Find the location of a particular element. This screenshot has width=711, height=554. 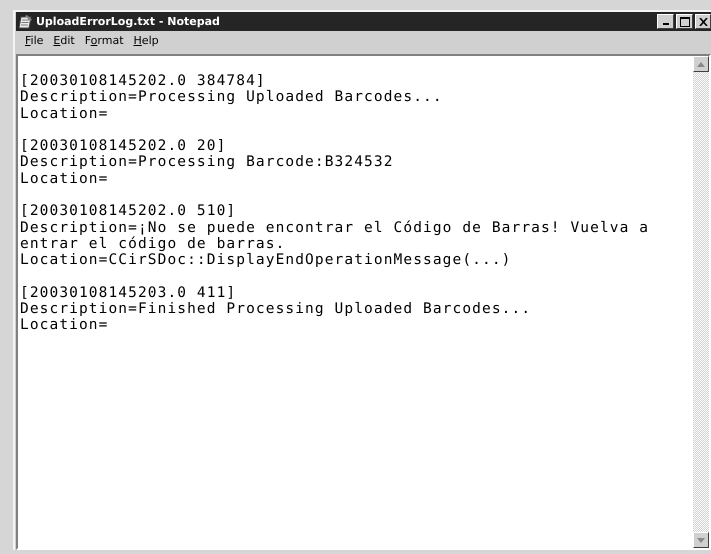

menu-item: Format is located at coordinates (104, 40).